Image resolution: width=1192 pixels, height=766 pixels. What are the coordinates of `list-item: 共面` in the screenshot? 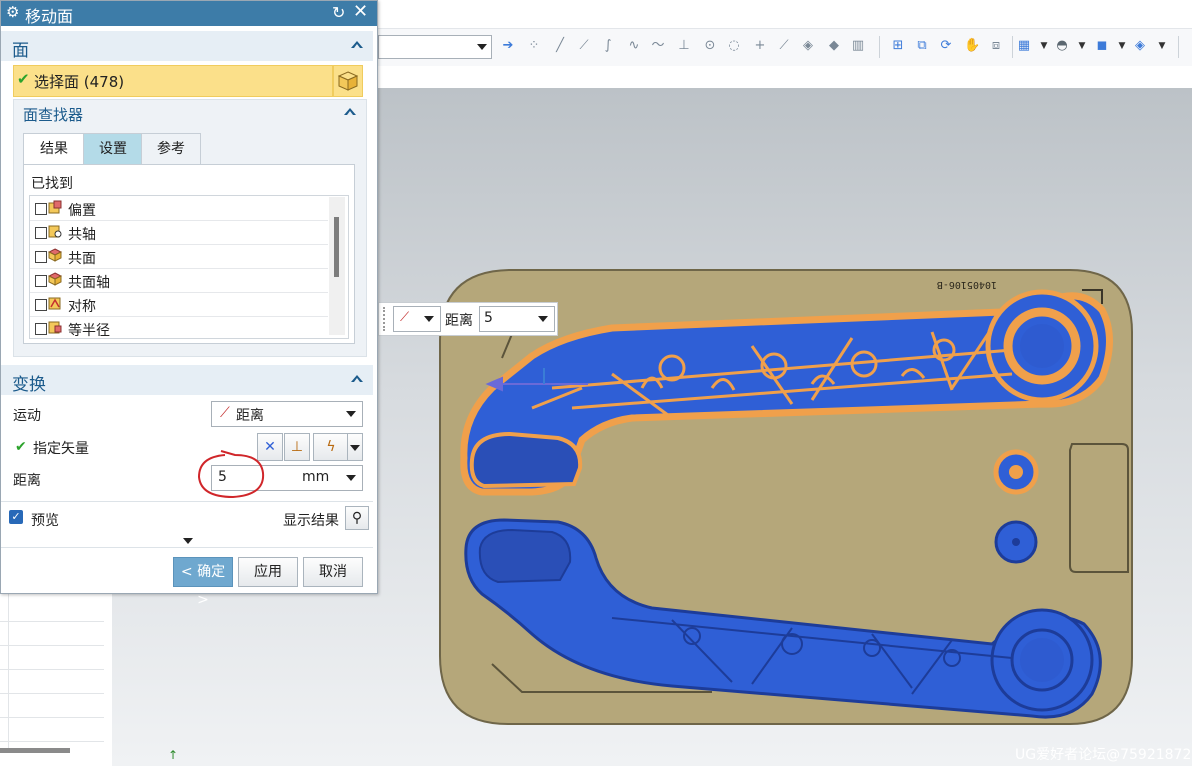 It's located at (179, 257).